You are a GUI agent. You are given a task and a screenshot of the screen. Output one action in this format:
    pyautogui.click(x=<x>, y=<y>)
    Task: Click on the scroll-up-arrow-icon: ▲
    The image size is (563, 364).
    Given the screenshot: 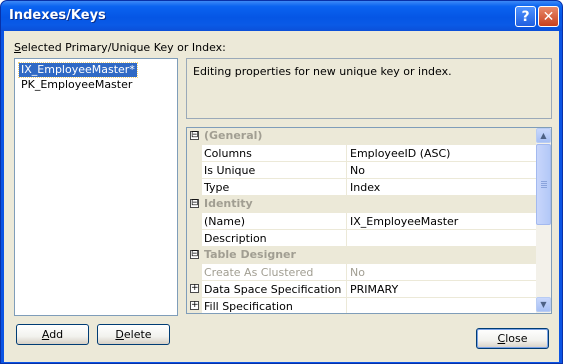 What is the action you would take?
    pyautogui.click(x=543, y=135)
    